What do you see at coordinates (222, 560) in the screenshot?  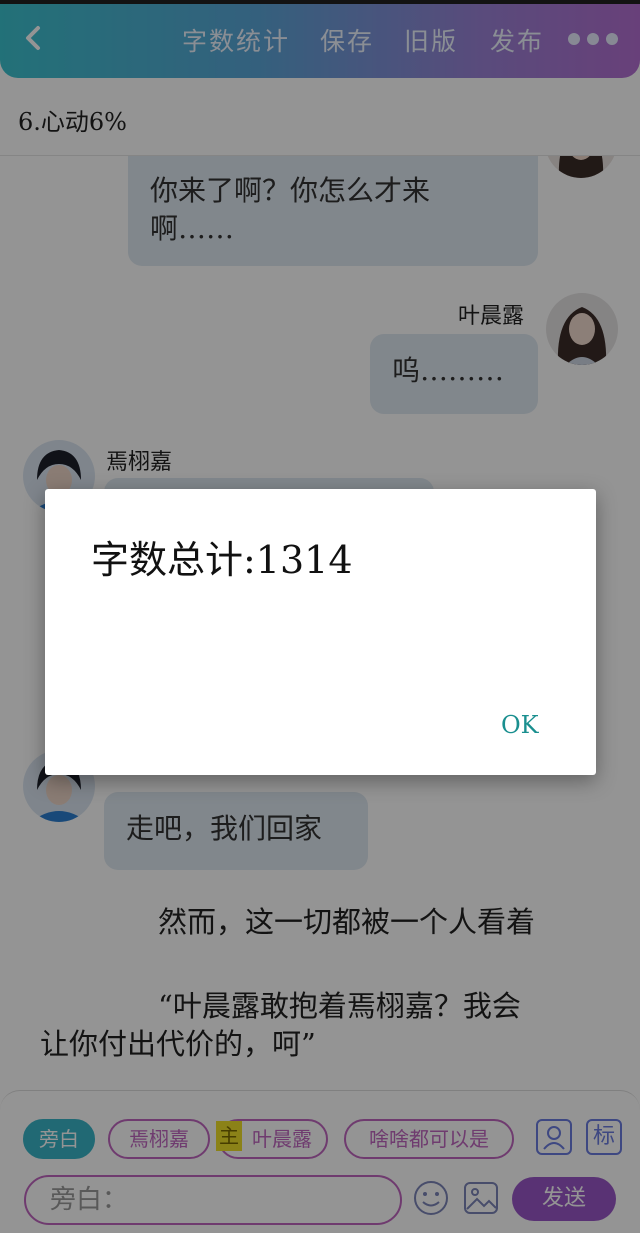 I see `dialog-message: 字数总计:1314` at bounding box center [222, 560].